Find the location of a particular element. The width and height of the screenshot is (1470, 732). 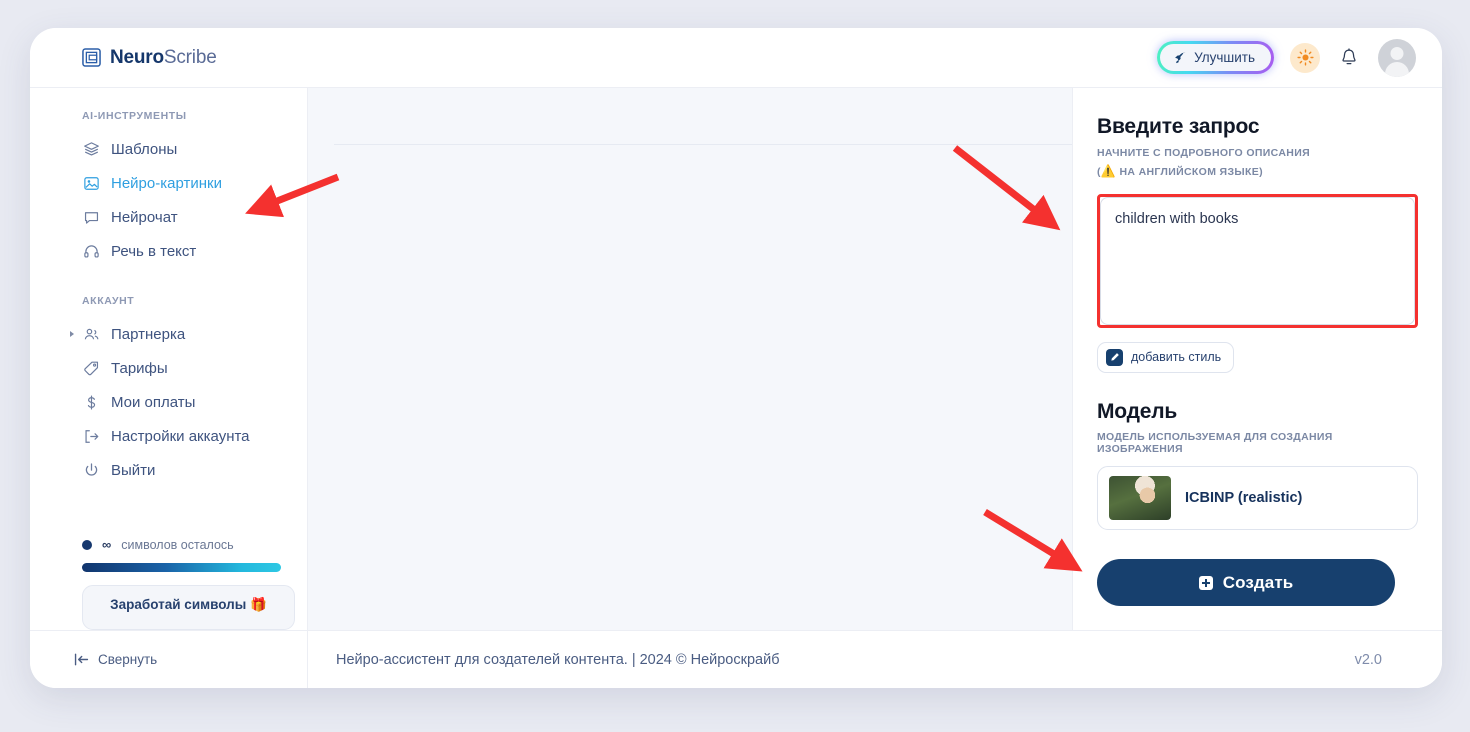

credits-label: символов осталось is located at coordinates (177, 544).